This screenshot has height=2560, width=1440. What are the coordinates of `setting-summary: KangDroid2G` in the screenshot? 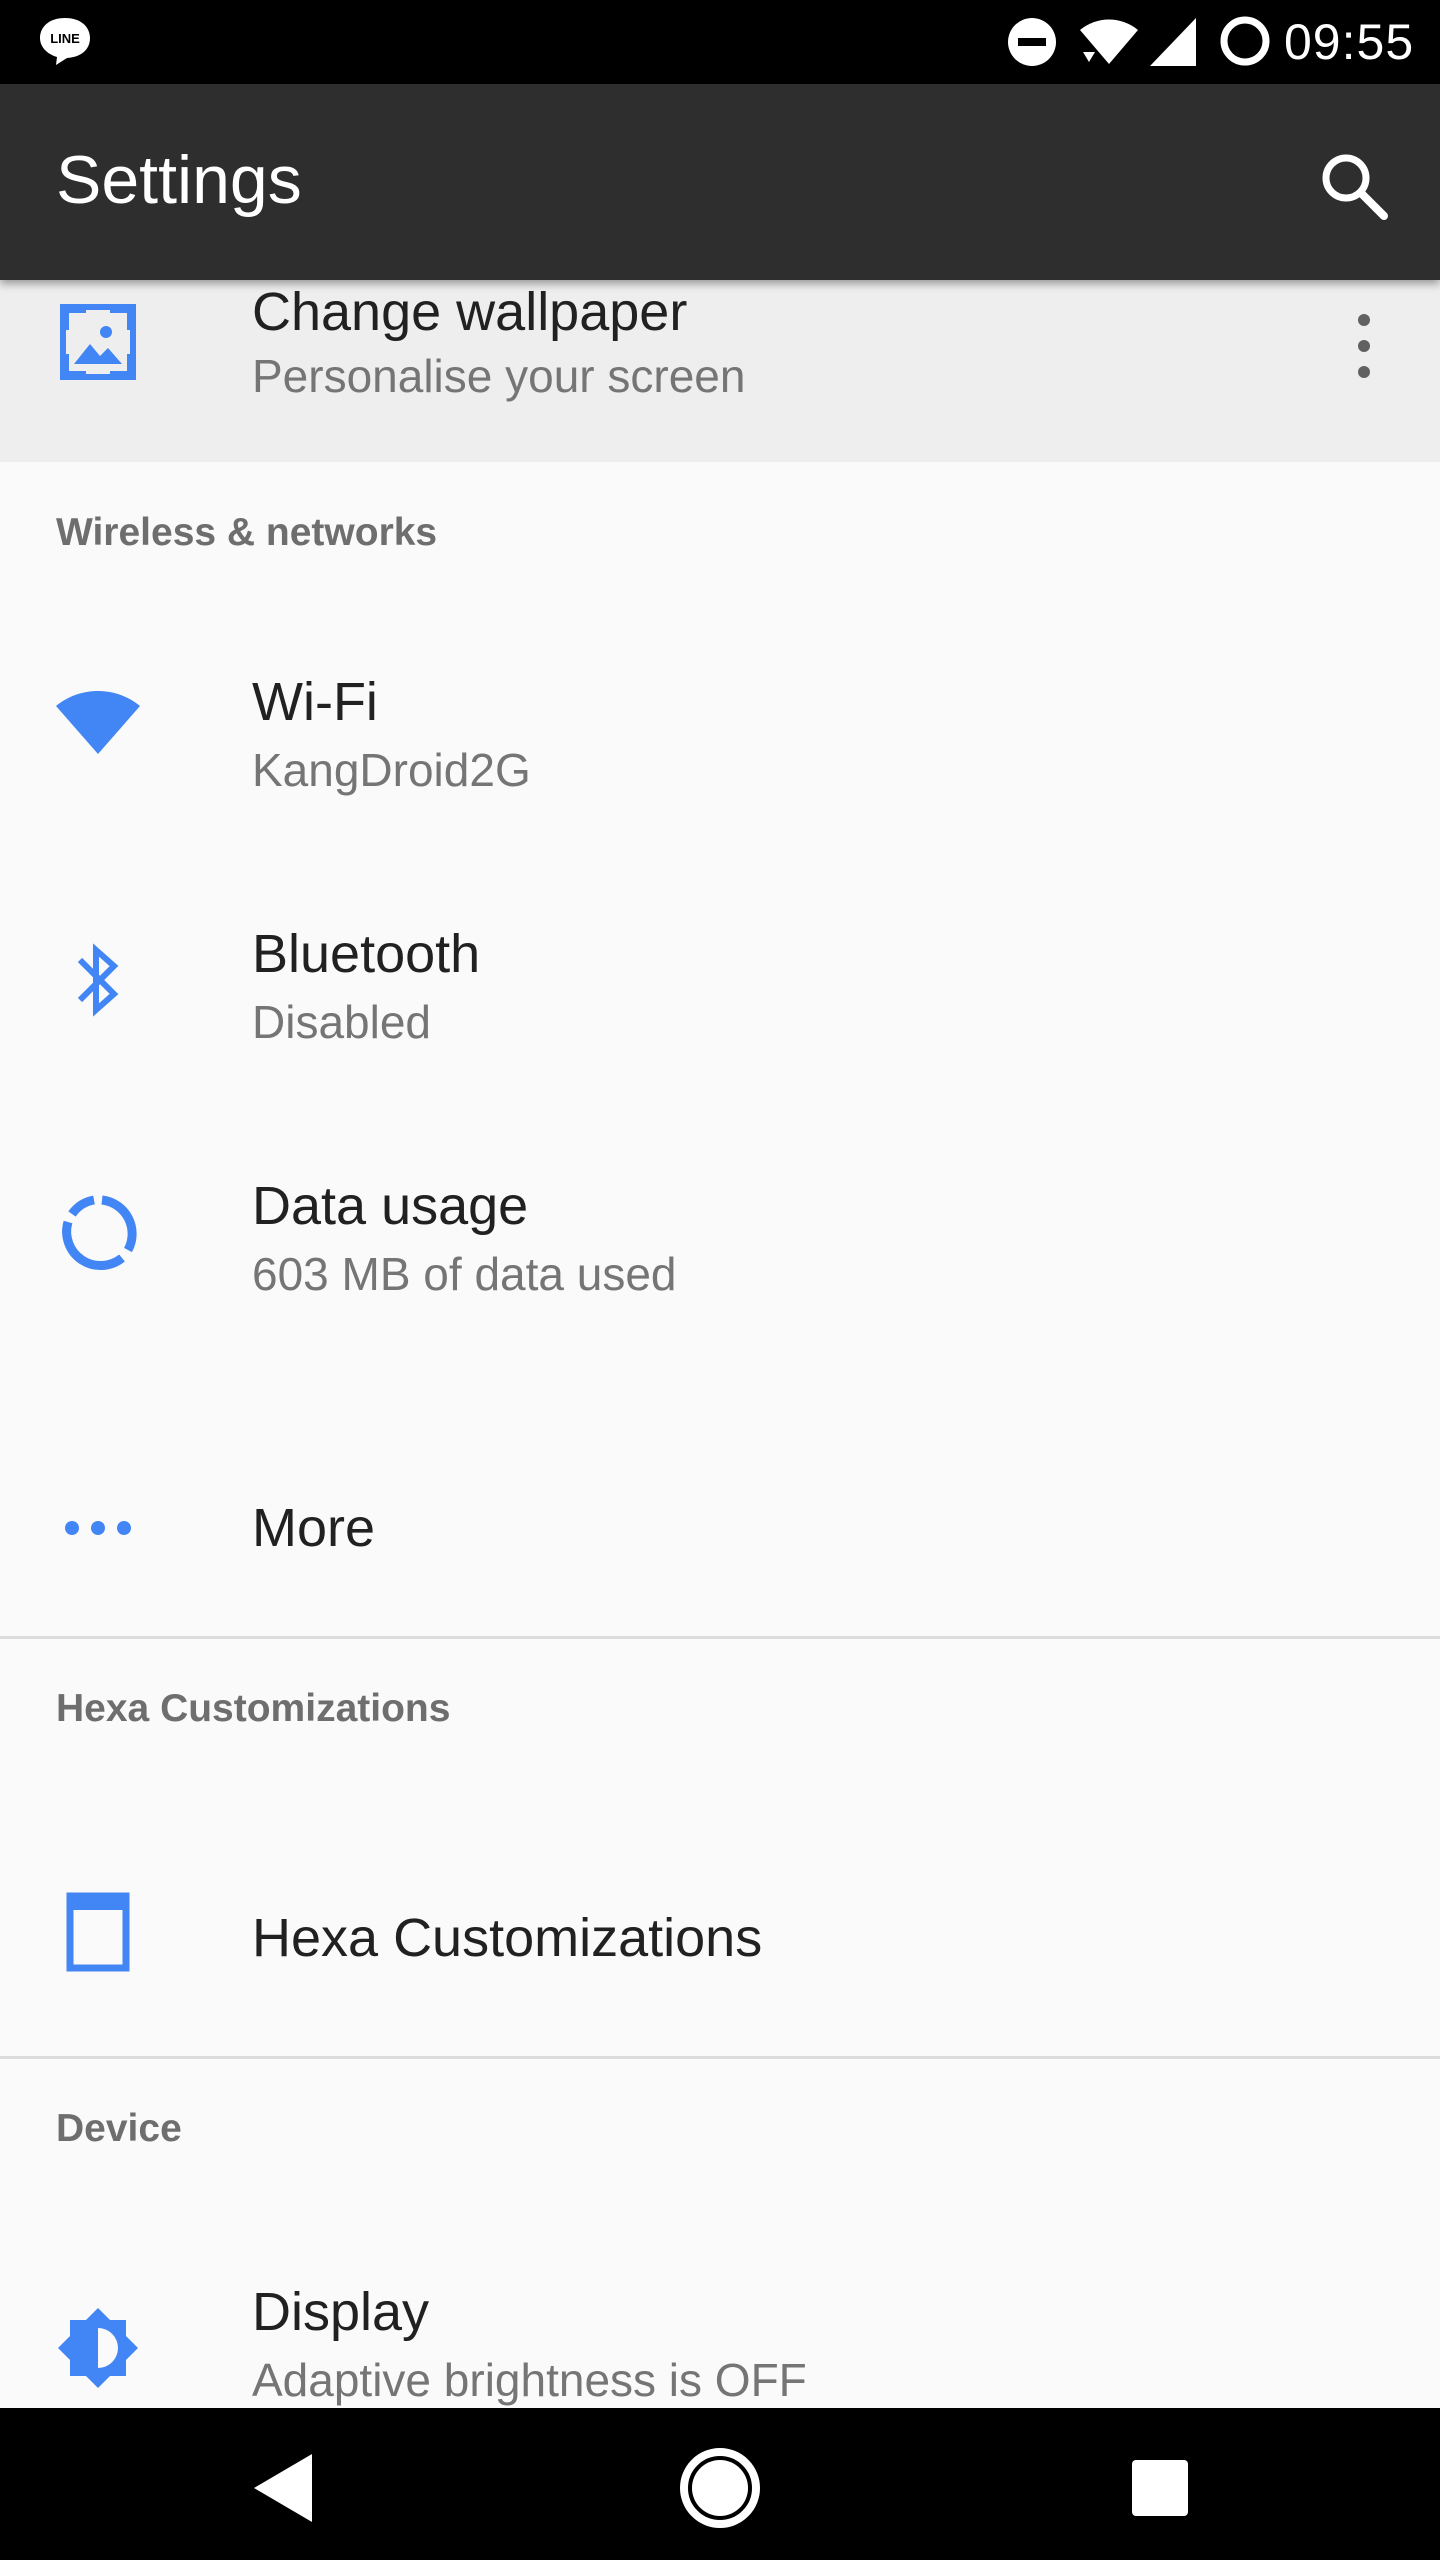 It's located at (391, 770).